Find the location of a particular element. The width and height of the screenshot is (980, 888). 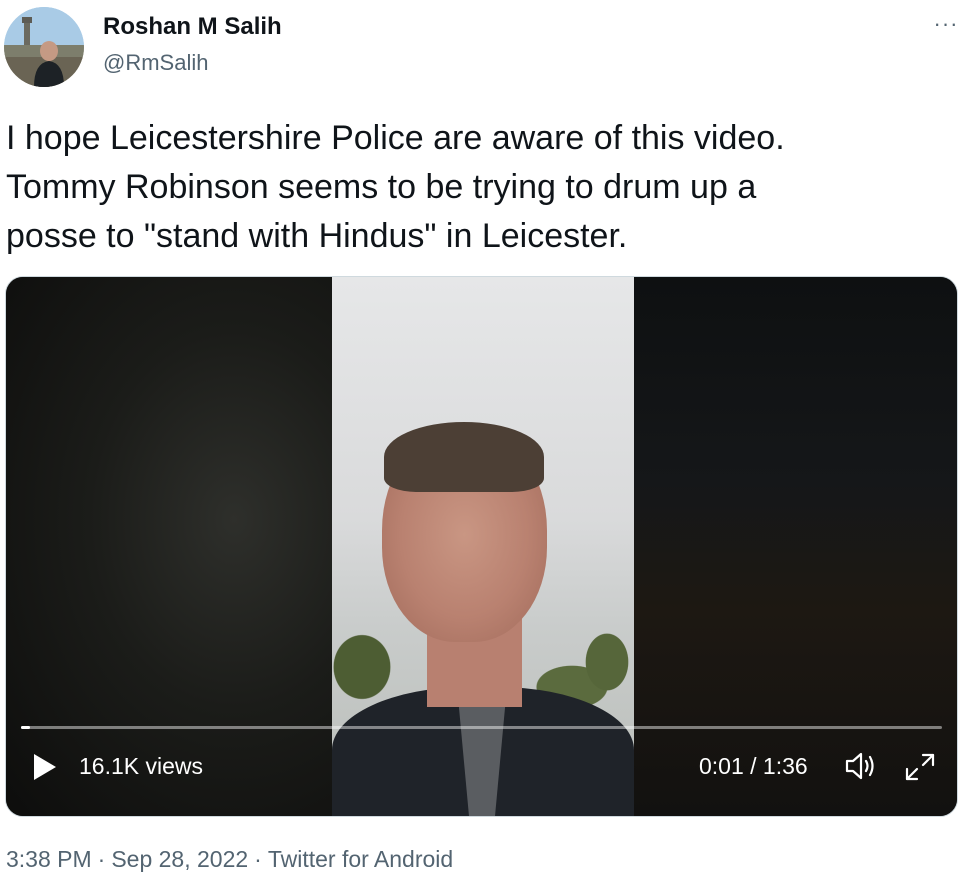

video-progress-fill is located at coordinates (26, 727).